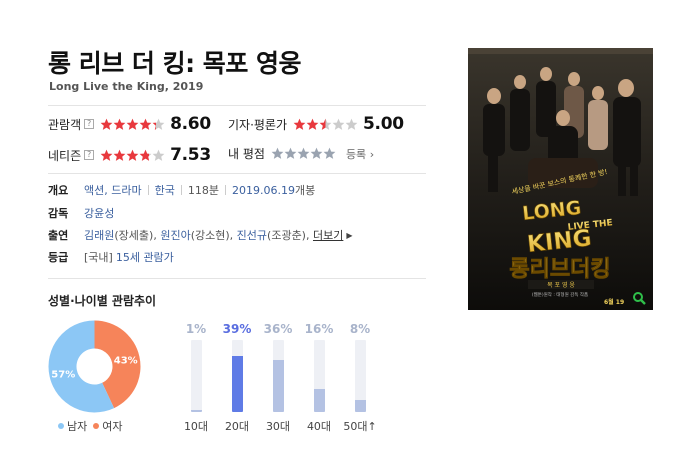 The image size is (700, 451). What do you see at coordinates (196, 329) in the screenshot?
I see `age-bar-value: 1%` at bounding box center [196, 329].